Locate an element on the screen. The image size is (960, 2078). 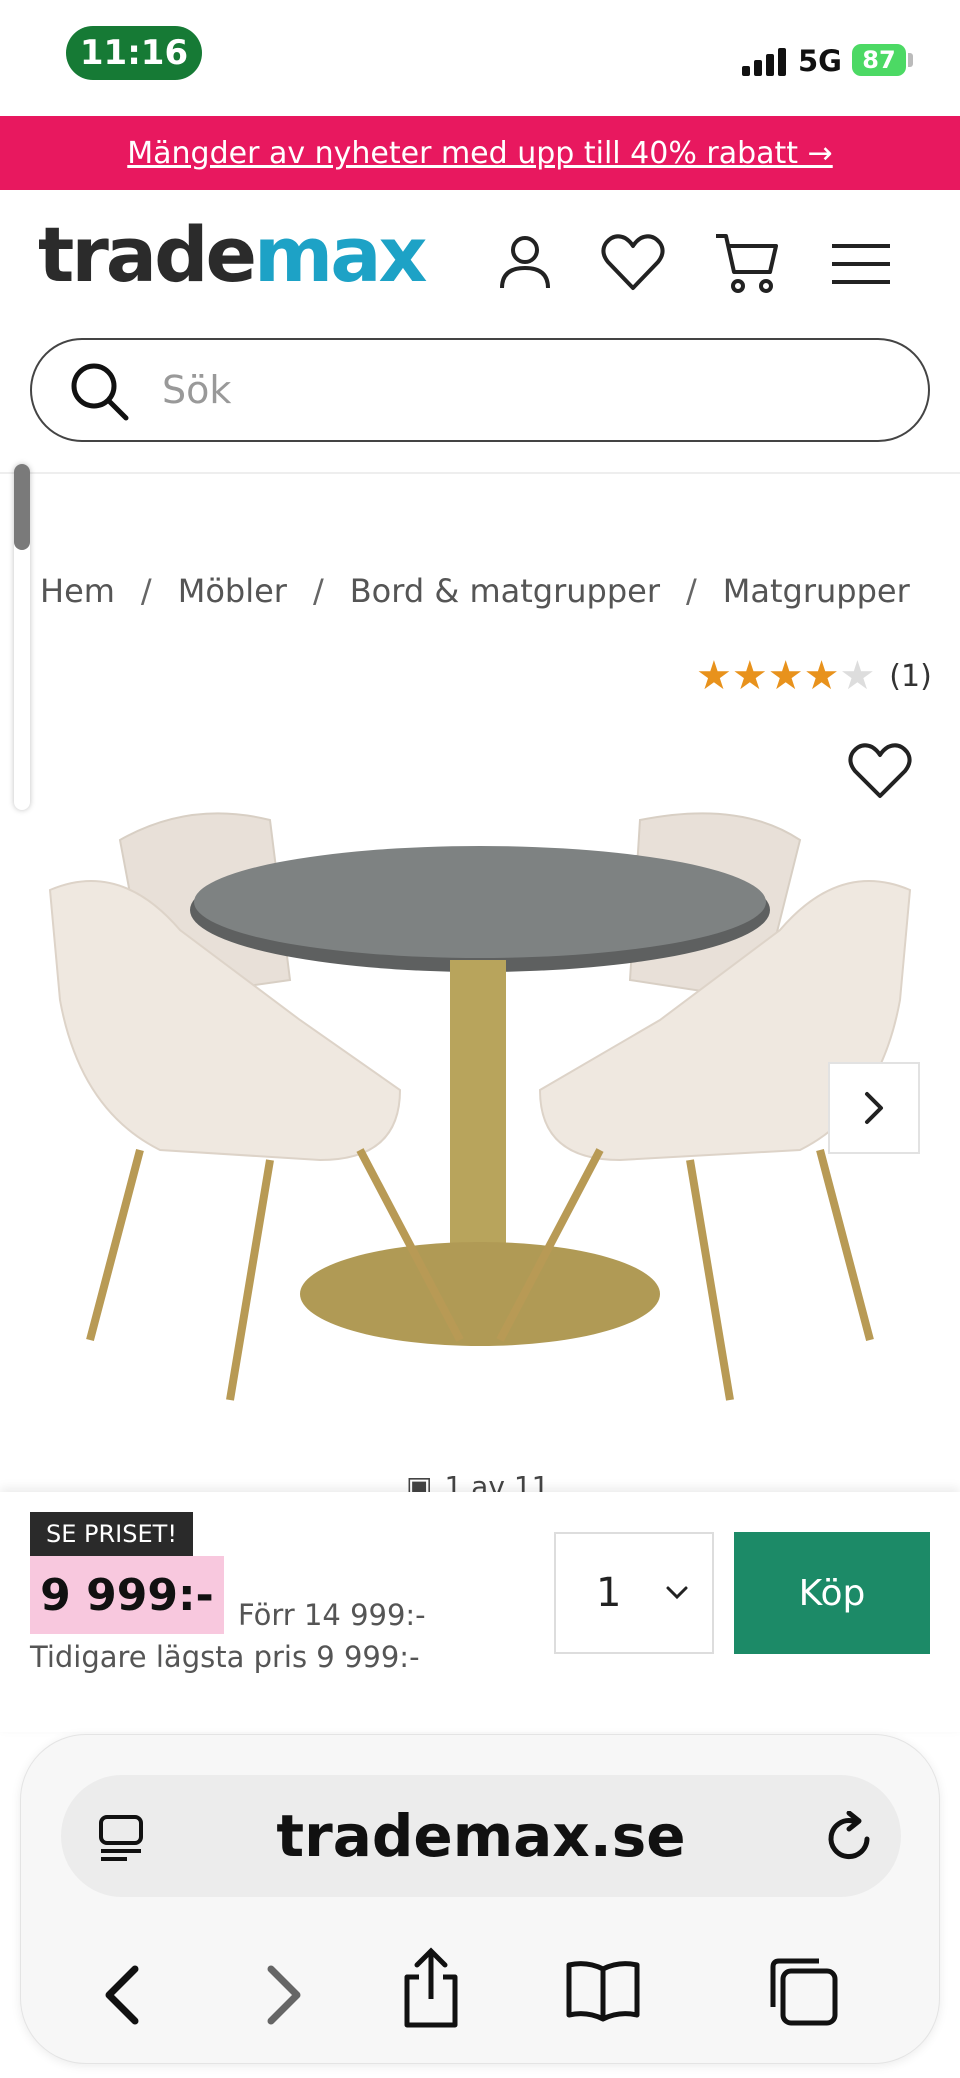
price-badge: SE PRISET! is located at coordinates (111, 1534).